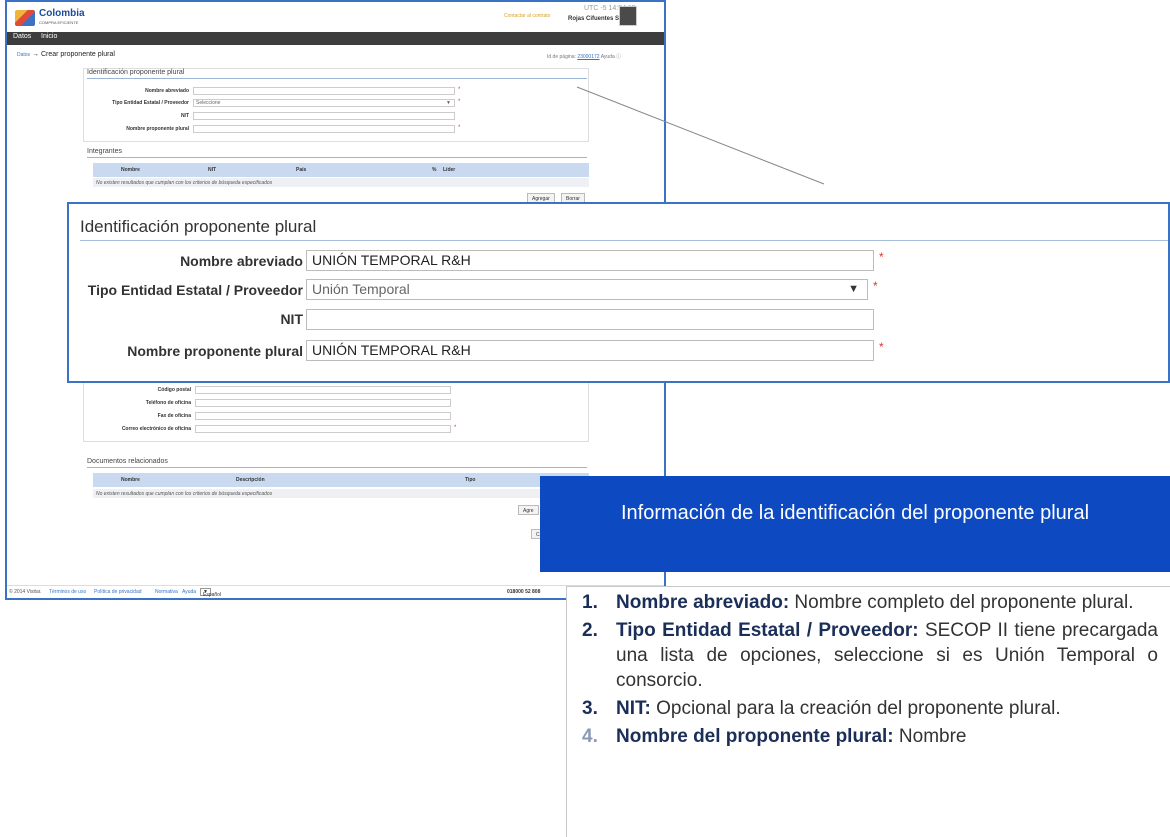 Image resolution: width=1170 pixels, height=837 pixels. Describe the element at coordinates (608, 57) in the screenshot. I see `help-link: Ayuda` at that location.